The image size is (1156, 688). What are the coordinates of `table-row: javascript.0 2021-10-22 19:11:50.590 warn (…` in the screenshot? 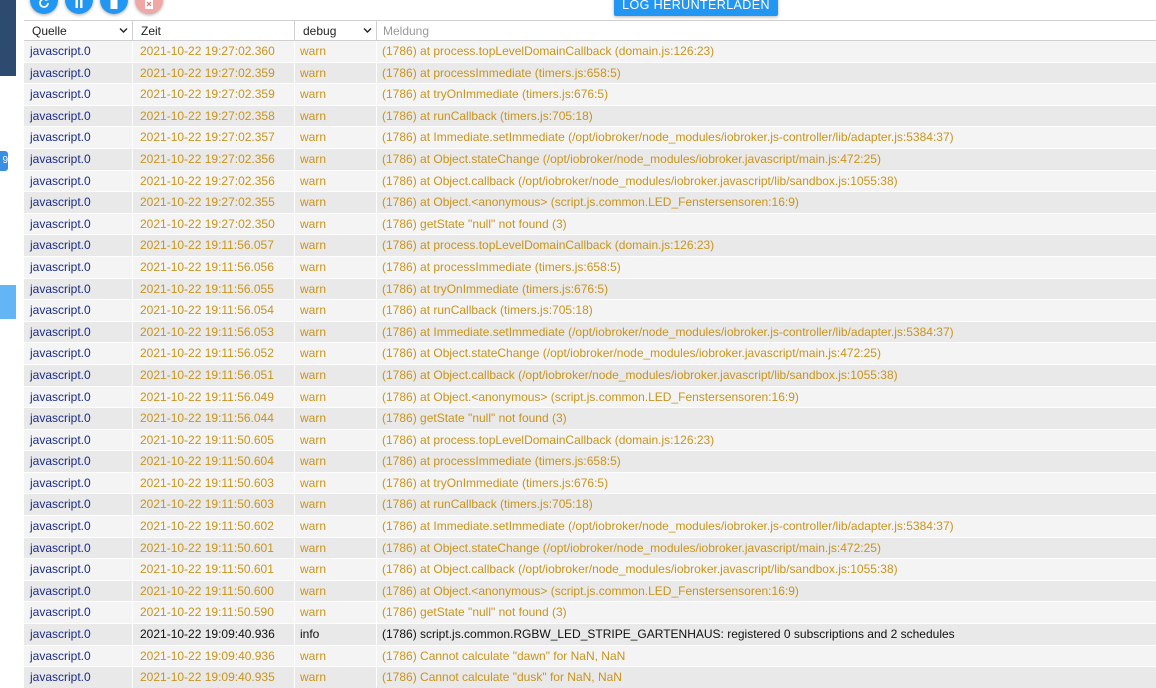 It's located at (590, 613).